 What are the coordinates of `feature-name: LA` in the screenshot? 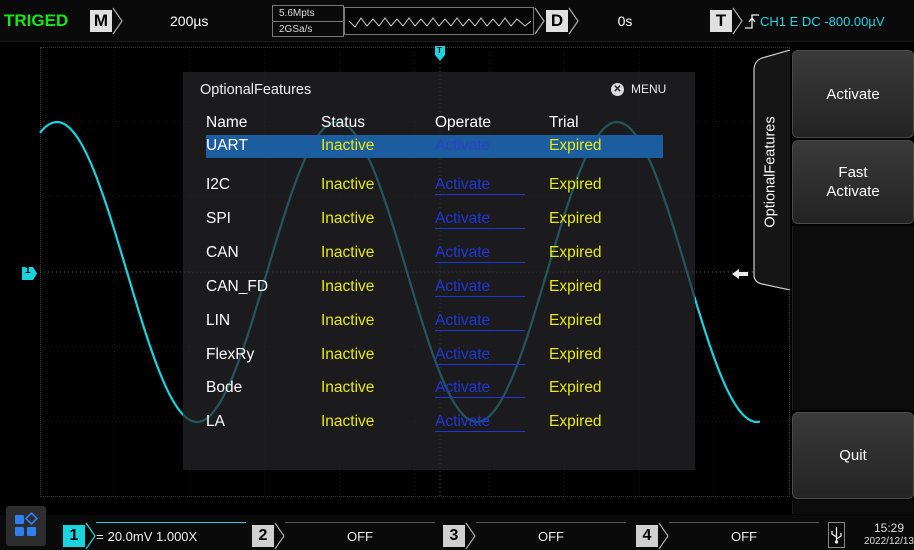 It's located at (215, 422).